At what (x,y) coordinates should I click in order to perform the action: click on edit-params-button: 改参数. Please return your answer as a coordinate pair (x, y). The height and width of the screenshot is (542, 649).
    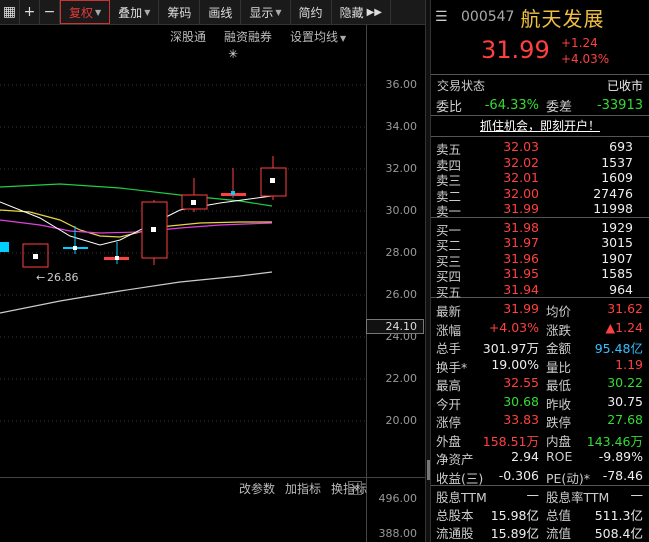
    Looking at the image, I should click on (257, 488).